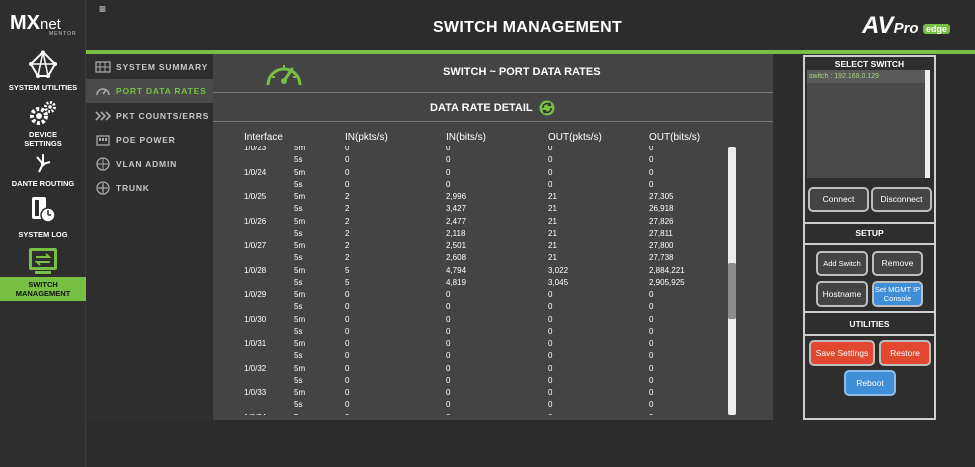 The image size is (975, 467). I want to click on reboot-button: Reboot, so click(870, 383).